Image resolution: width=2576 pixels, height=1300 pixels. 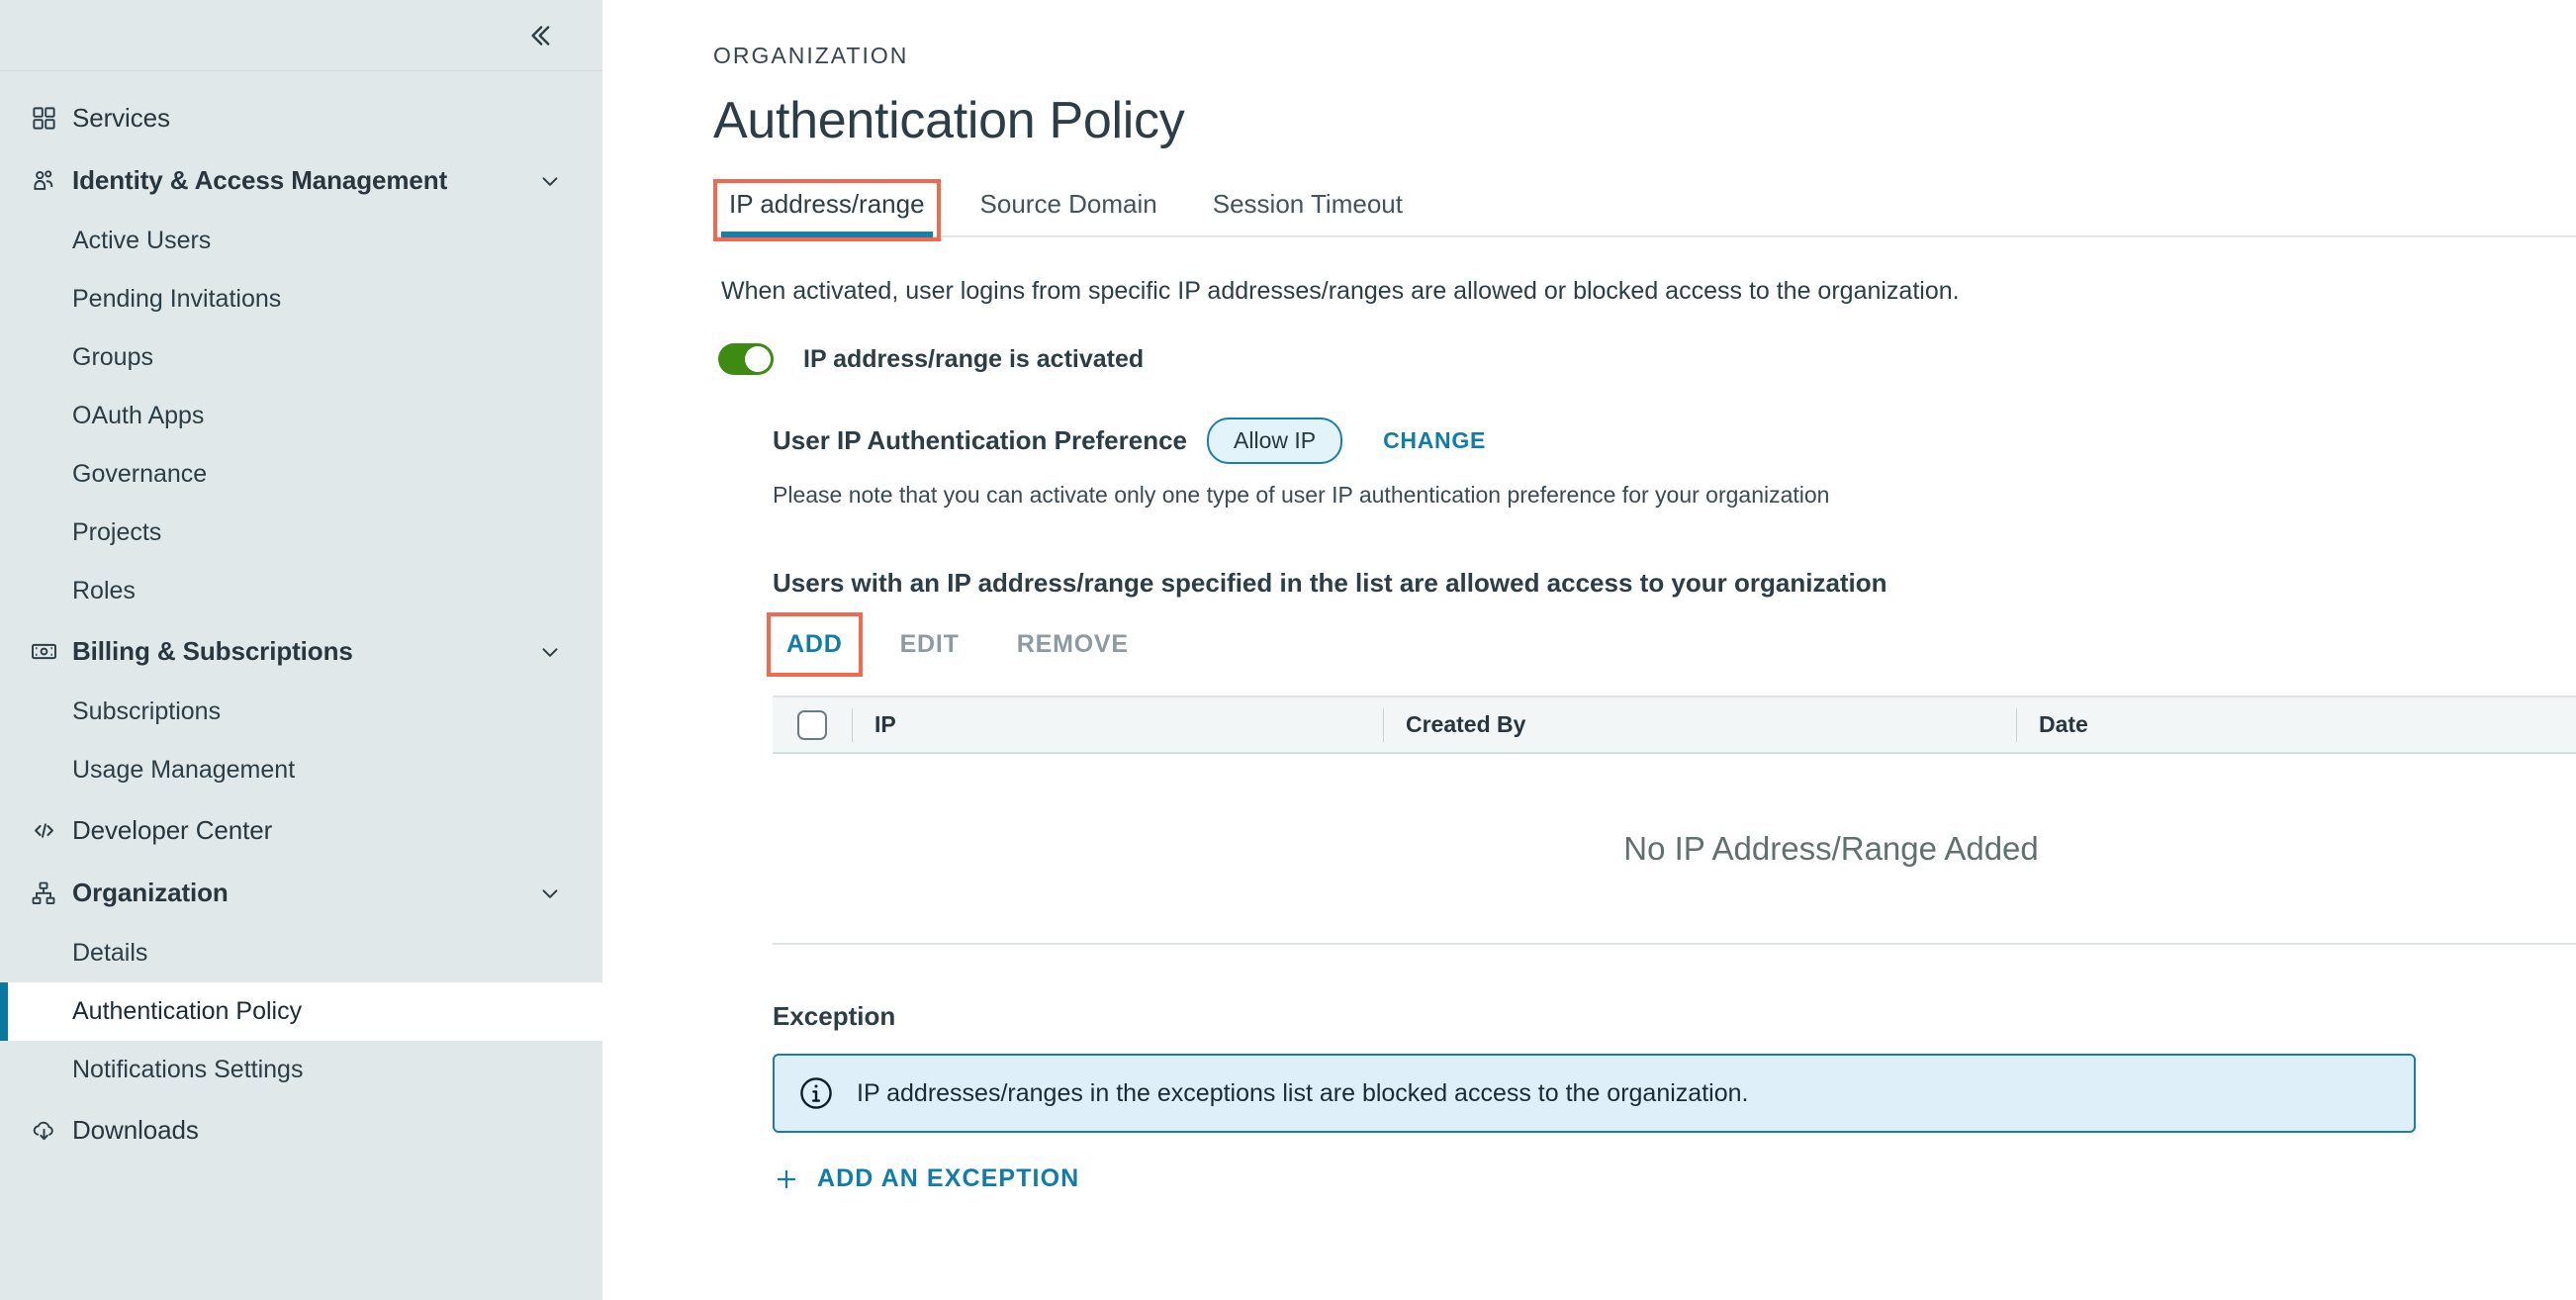 I want to click on sidebar-item-label: Identity & Access Management, so click(x=260, y=180).